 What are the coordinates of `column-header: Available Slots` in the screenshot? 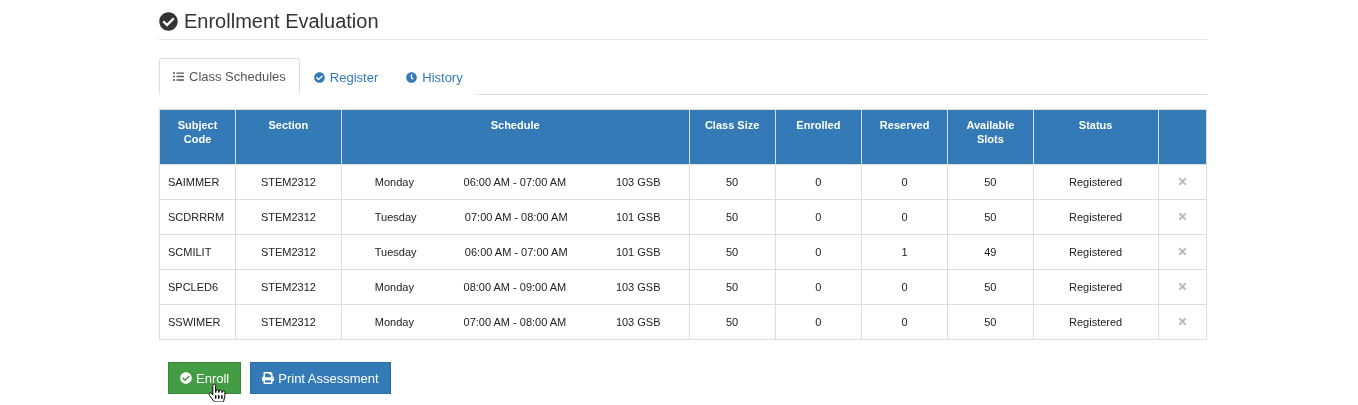 It's located at (990, 137).